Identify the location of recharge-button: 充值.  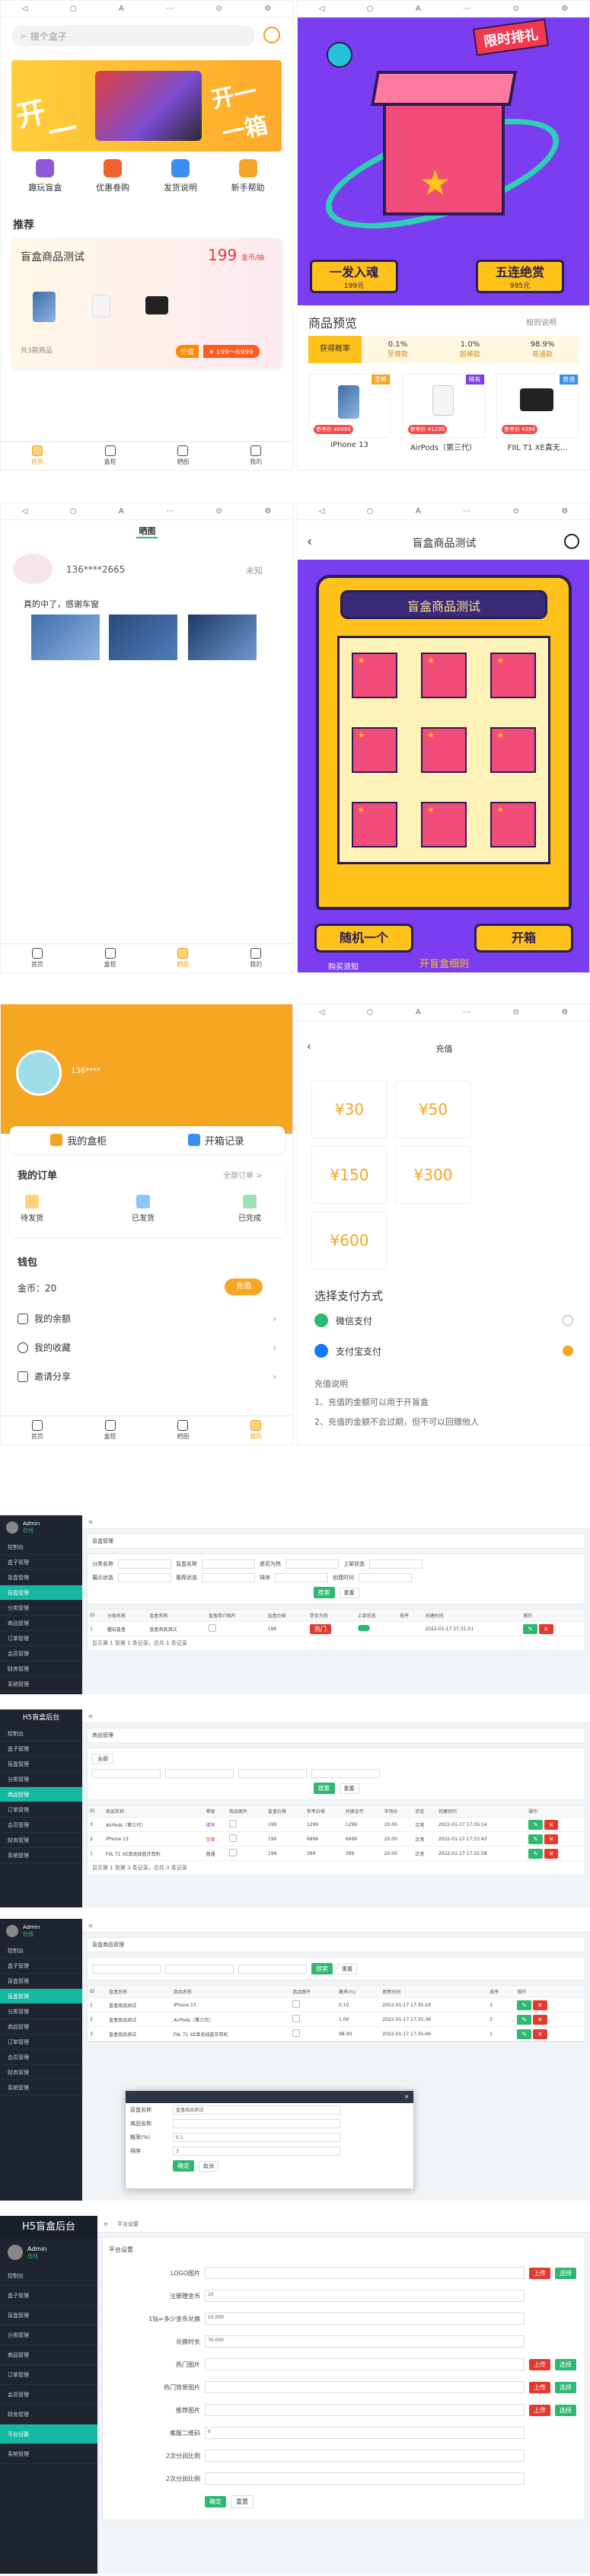
(244, 1286).